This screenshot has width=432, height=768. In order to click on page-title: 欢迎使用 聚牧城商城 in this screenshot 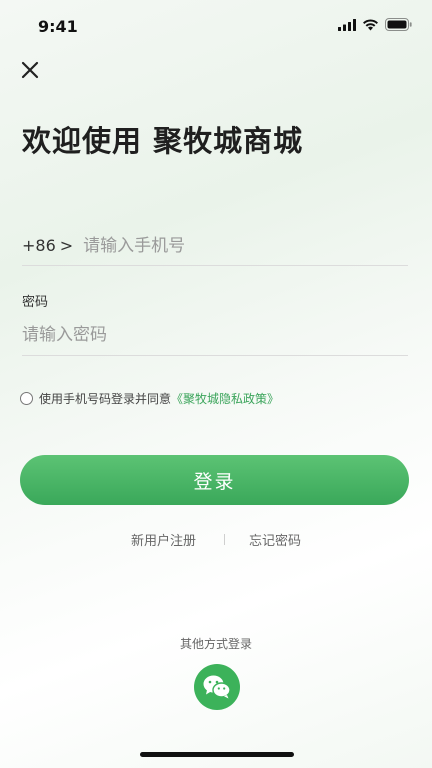, I will do `click(163, 141)`.